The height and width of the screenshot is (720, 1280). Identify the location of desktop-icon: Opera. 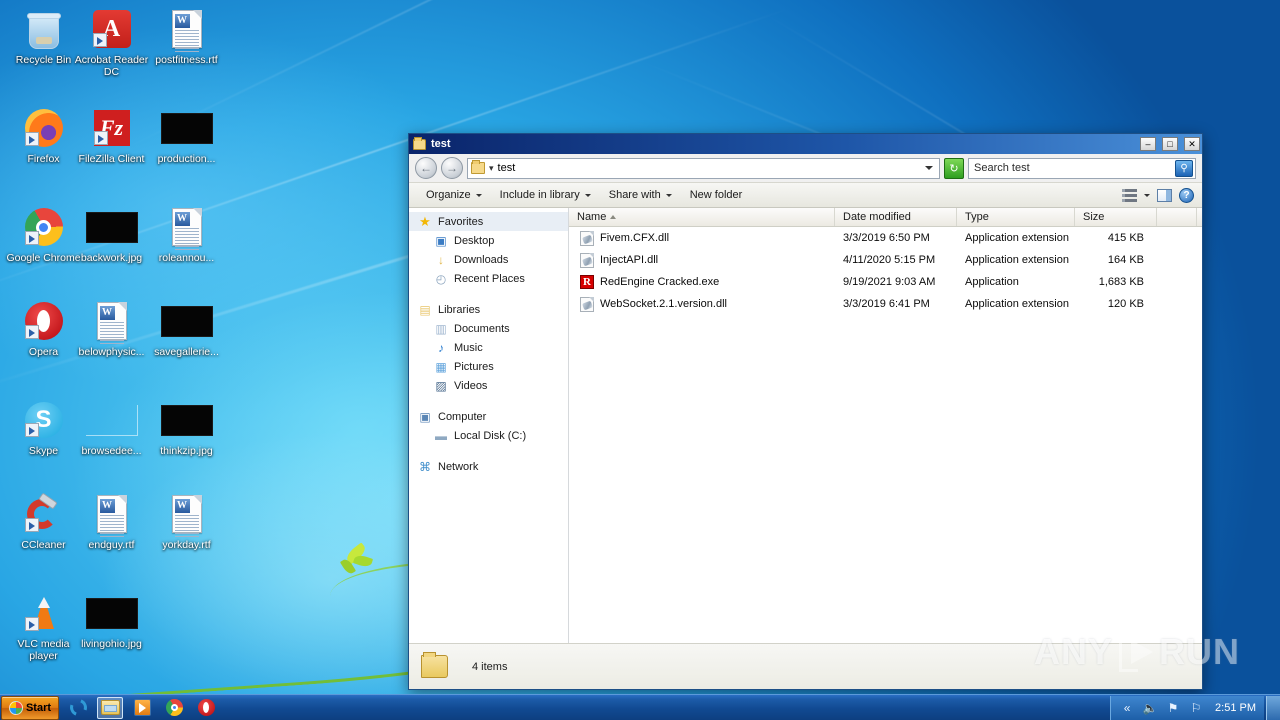
(43, 328).